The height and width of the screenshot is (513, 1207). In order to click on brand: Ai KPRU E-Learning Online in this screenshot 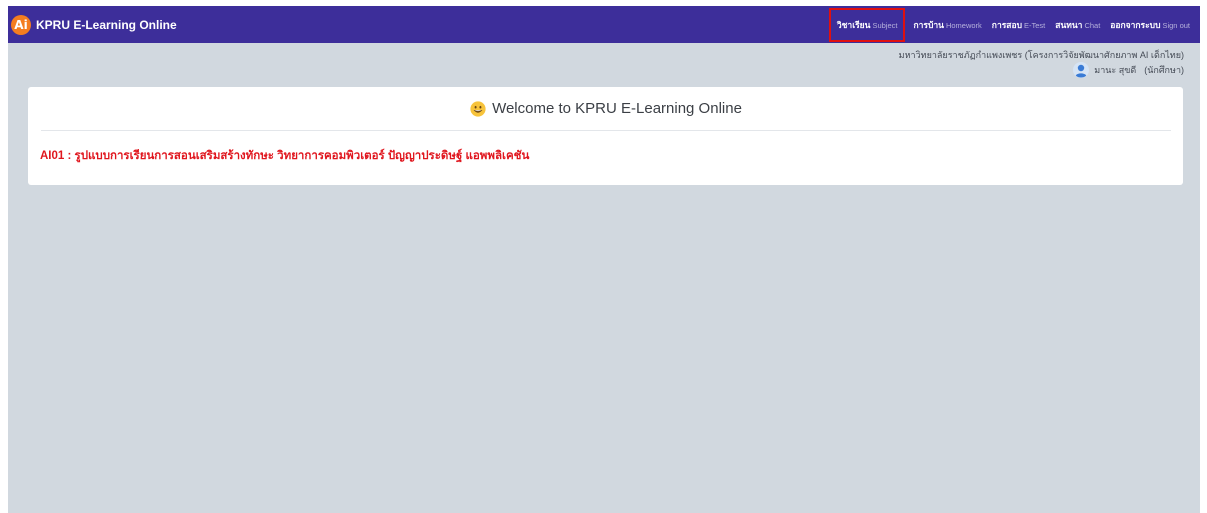, I will do `click(94, 24)`.